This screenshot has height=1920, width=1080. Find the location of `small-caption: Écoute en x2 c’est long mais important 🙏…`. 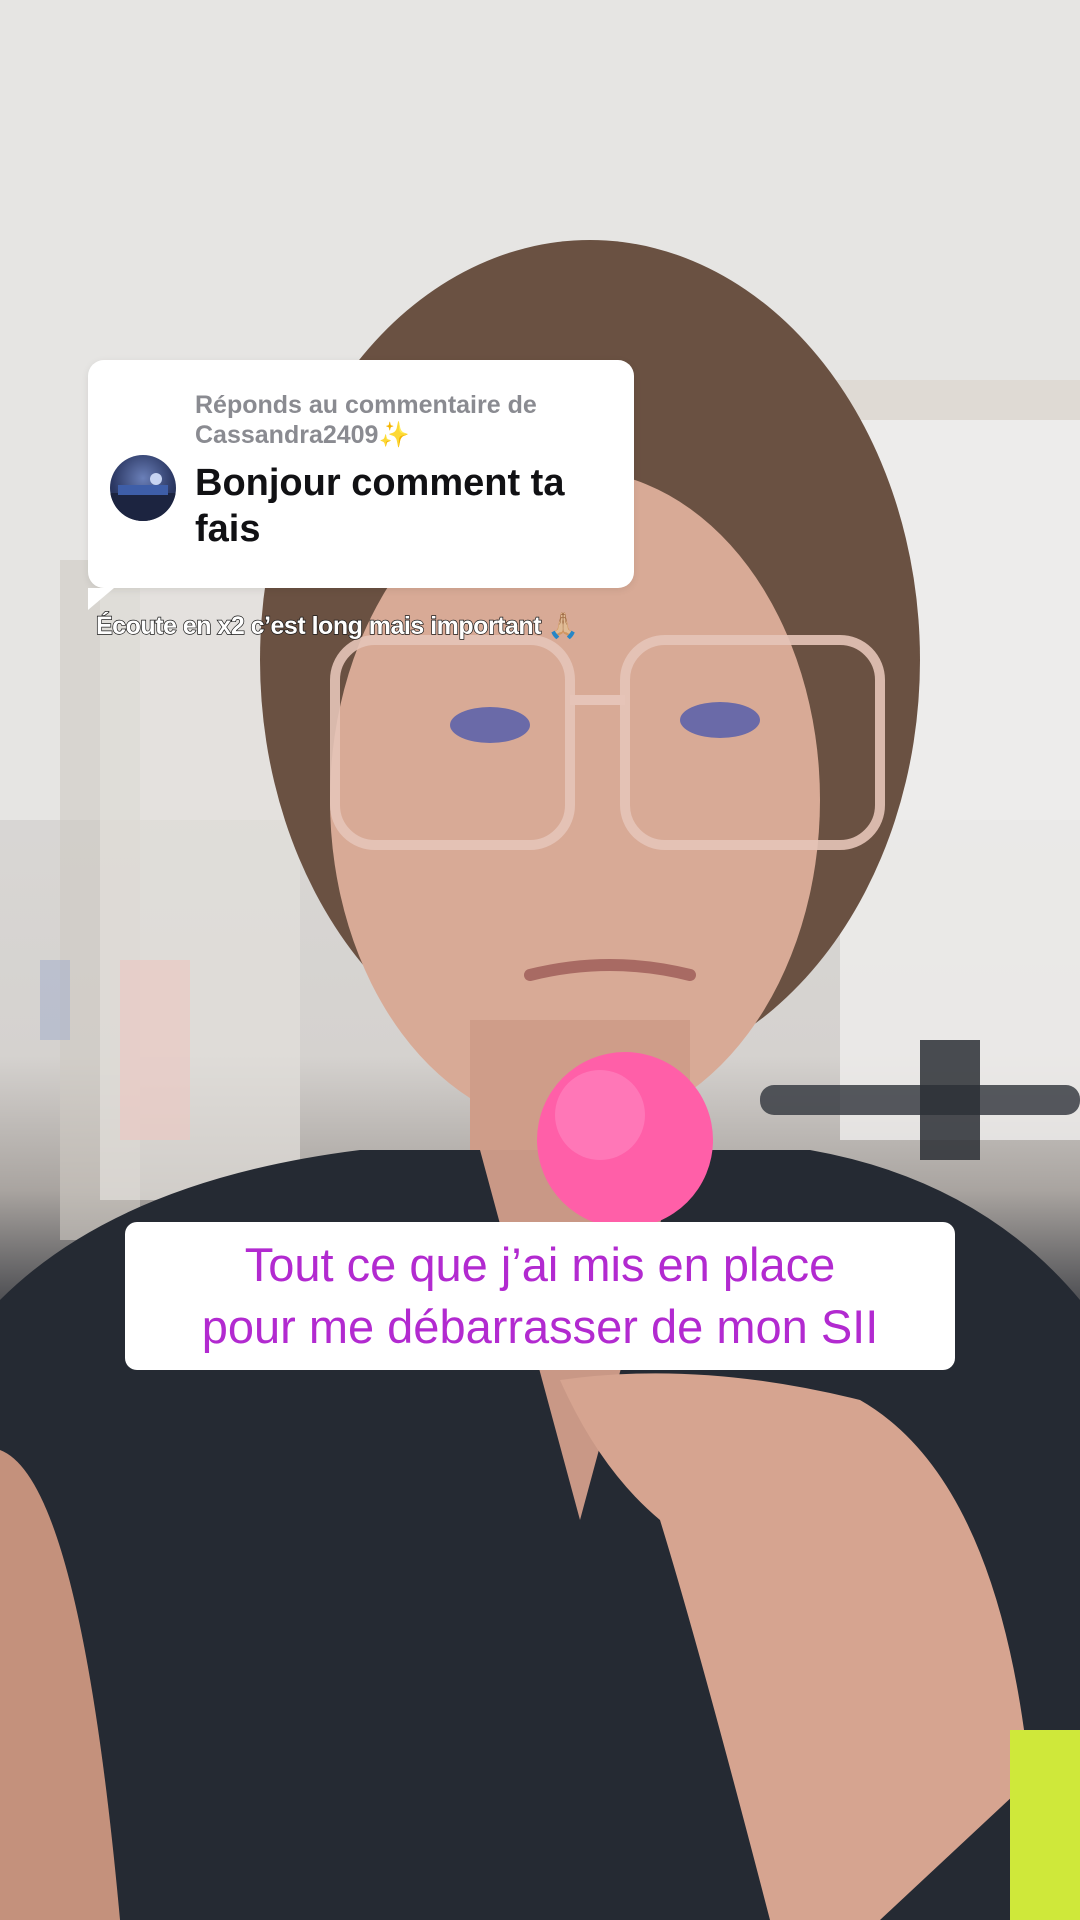

small-caption: Écoute en x2 c’est long mais important 🙏… is located at coordinates (337, 626).